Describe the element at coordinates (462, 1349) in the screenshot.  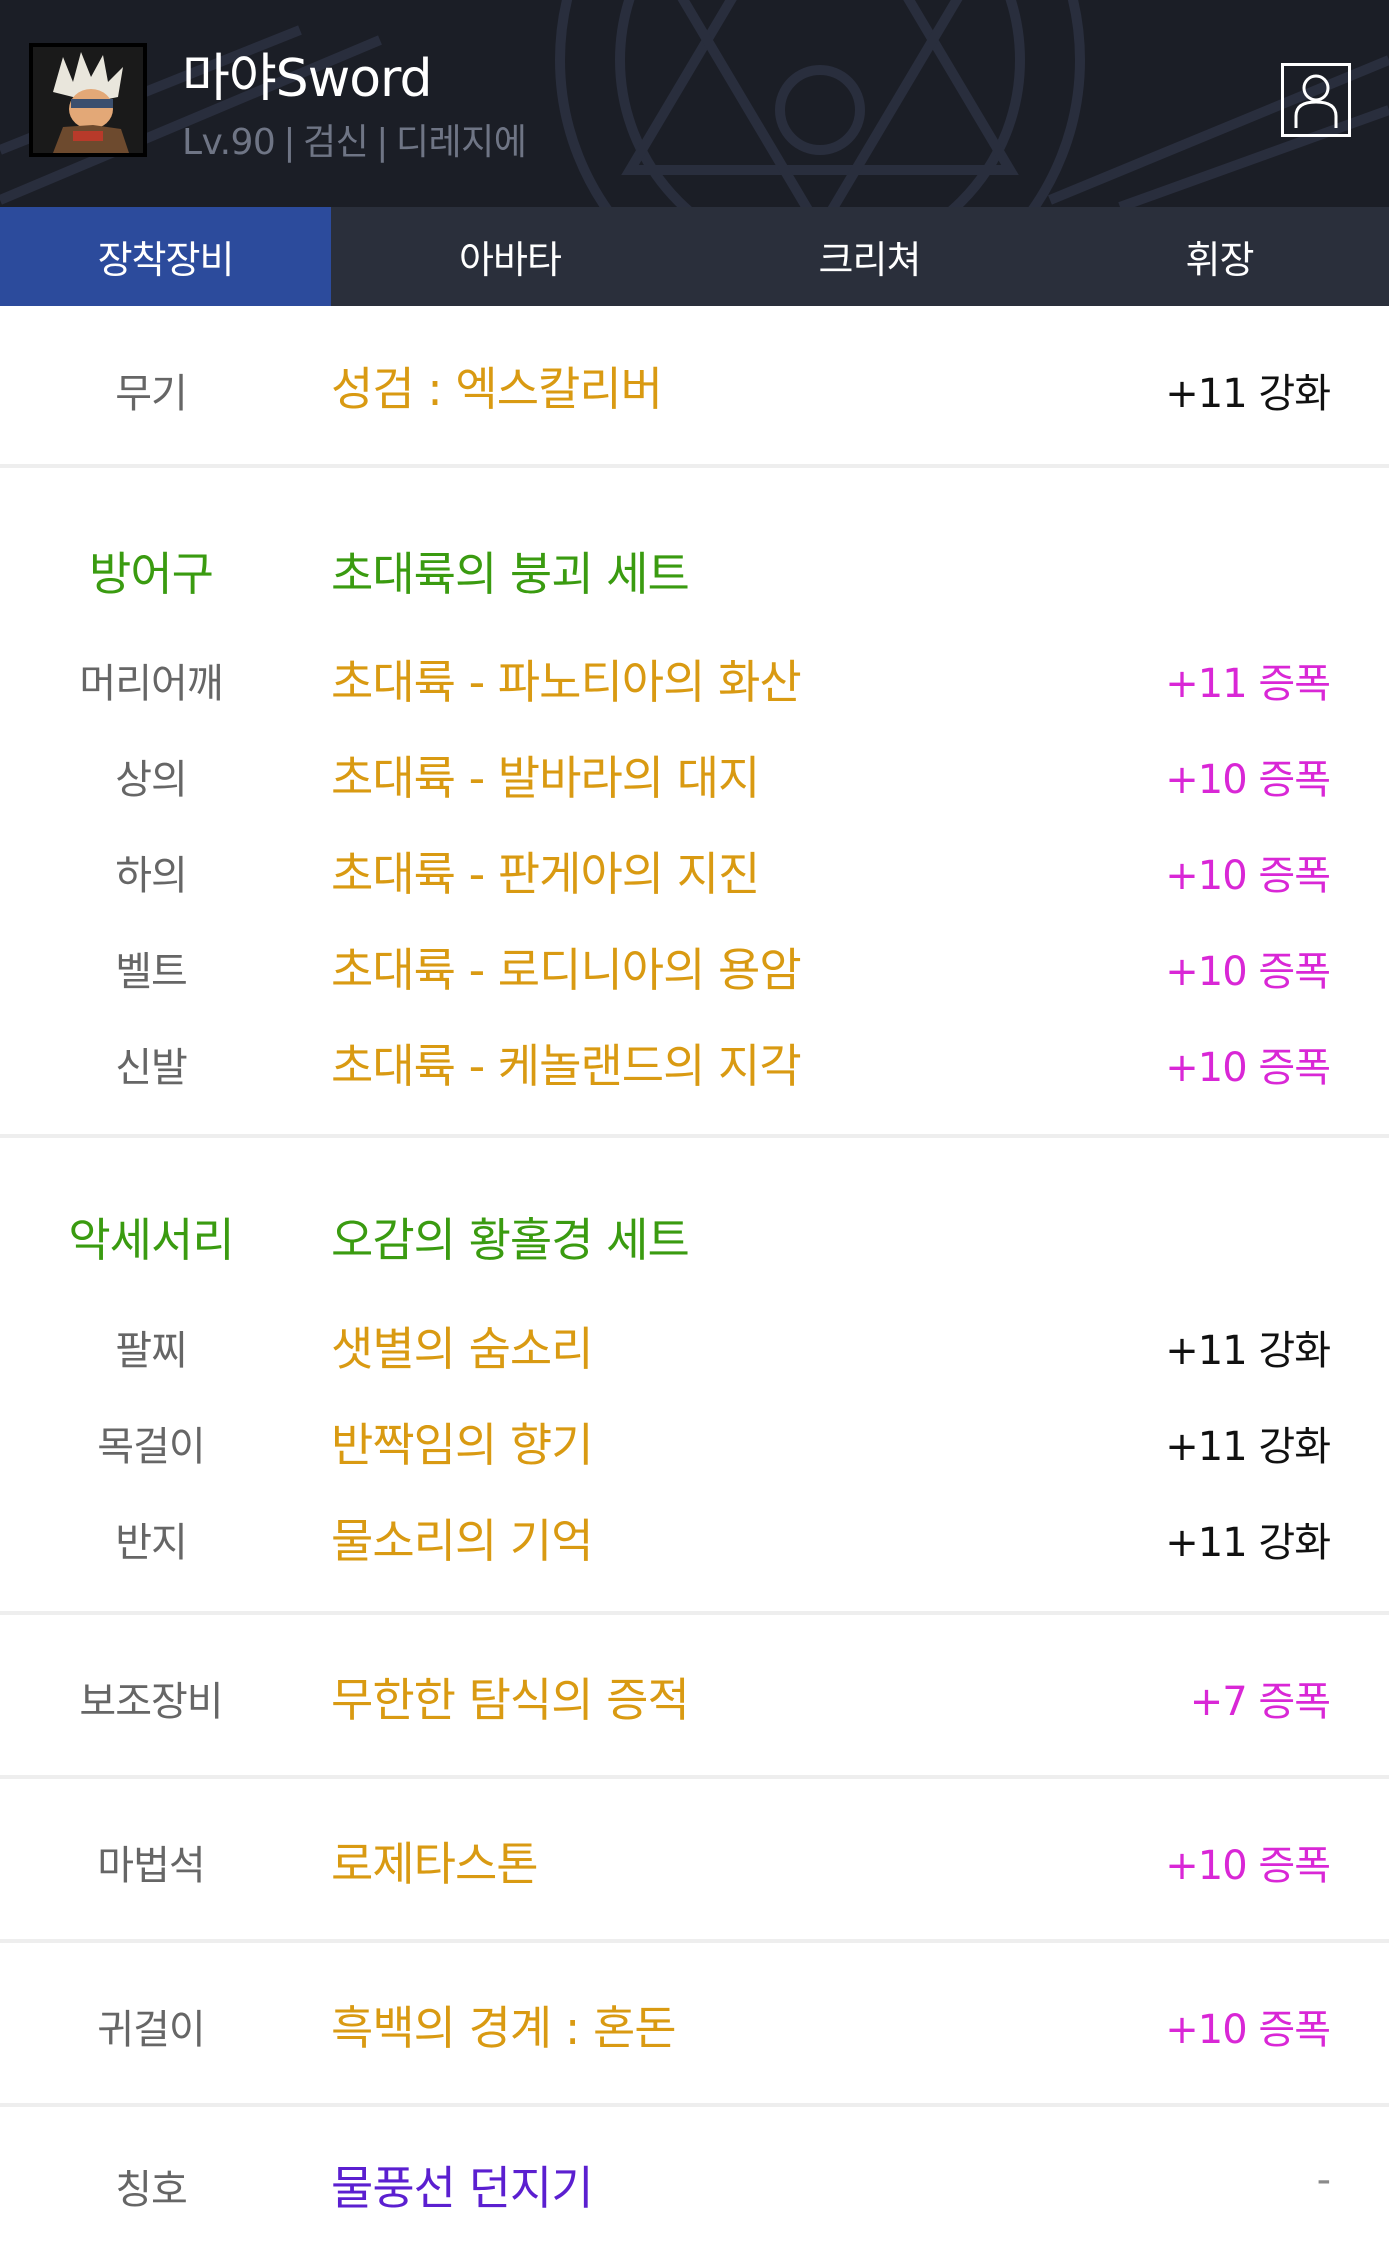
I see `item-name: 샛별의 숨소리` at that location.